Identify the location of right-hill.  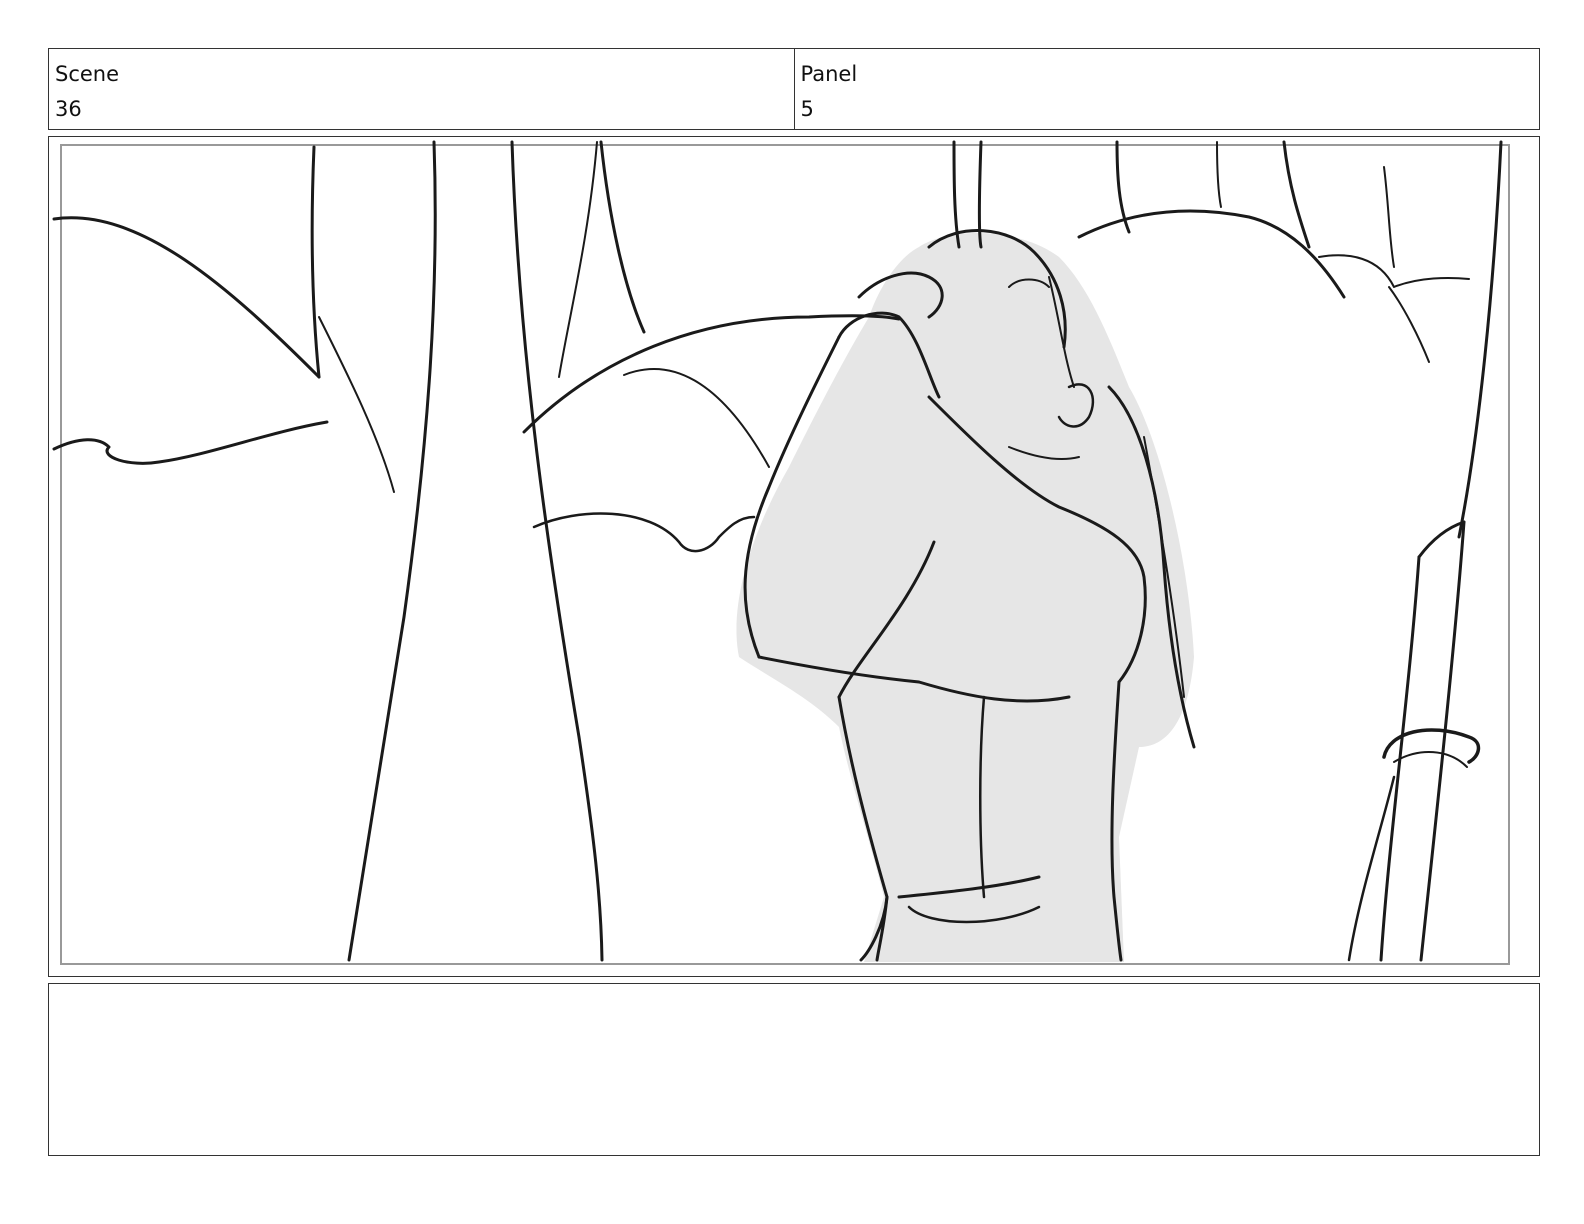
(1211, 254).